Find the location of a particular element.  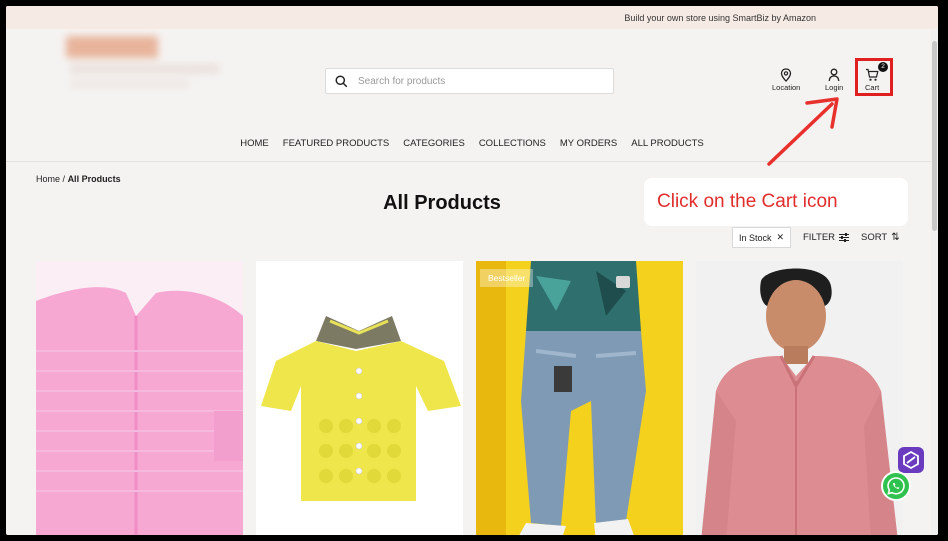

location-button: Location is located at coordinates (786, 80).